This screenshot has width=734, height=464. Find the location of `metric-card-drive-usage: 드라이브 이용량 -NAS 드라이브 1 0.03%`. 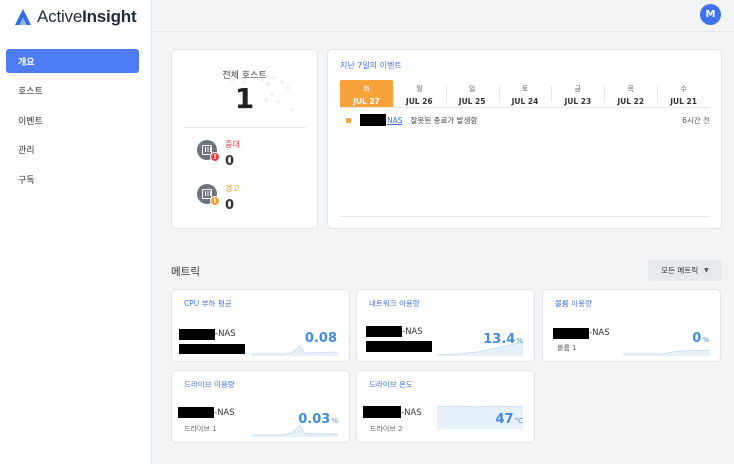

metric-card-drive-usage: 드라이브 이용량 -NAS 드라이브 1 0.03% is located at coordinates (260, 406).